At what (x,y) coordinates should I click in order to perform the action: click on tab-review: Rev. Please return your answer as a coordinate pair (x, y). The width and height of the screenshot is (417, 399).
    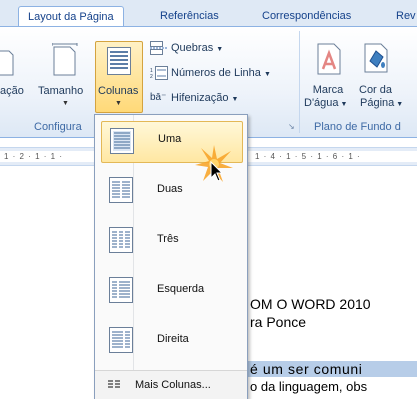
    Looking at the image, I should click on (406, 16).